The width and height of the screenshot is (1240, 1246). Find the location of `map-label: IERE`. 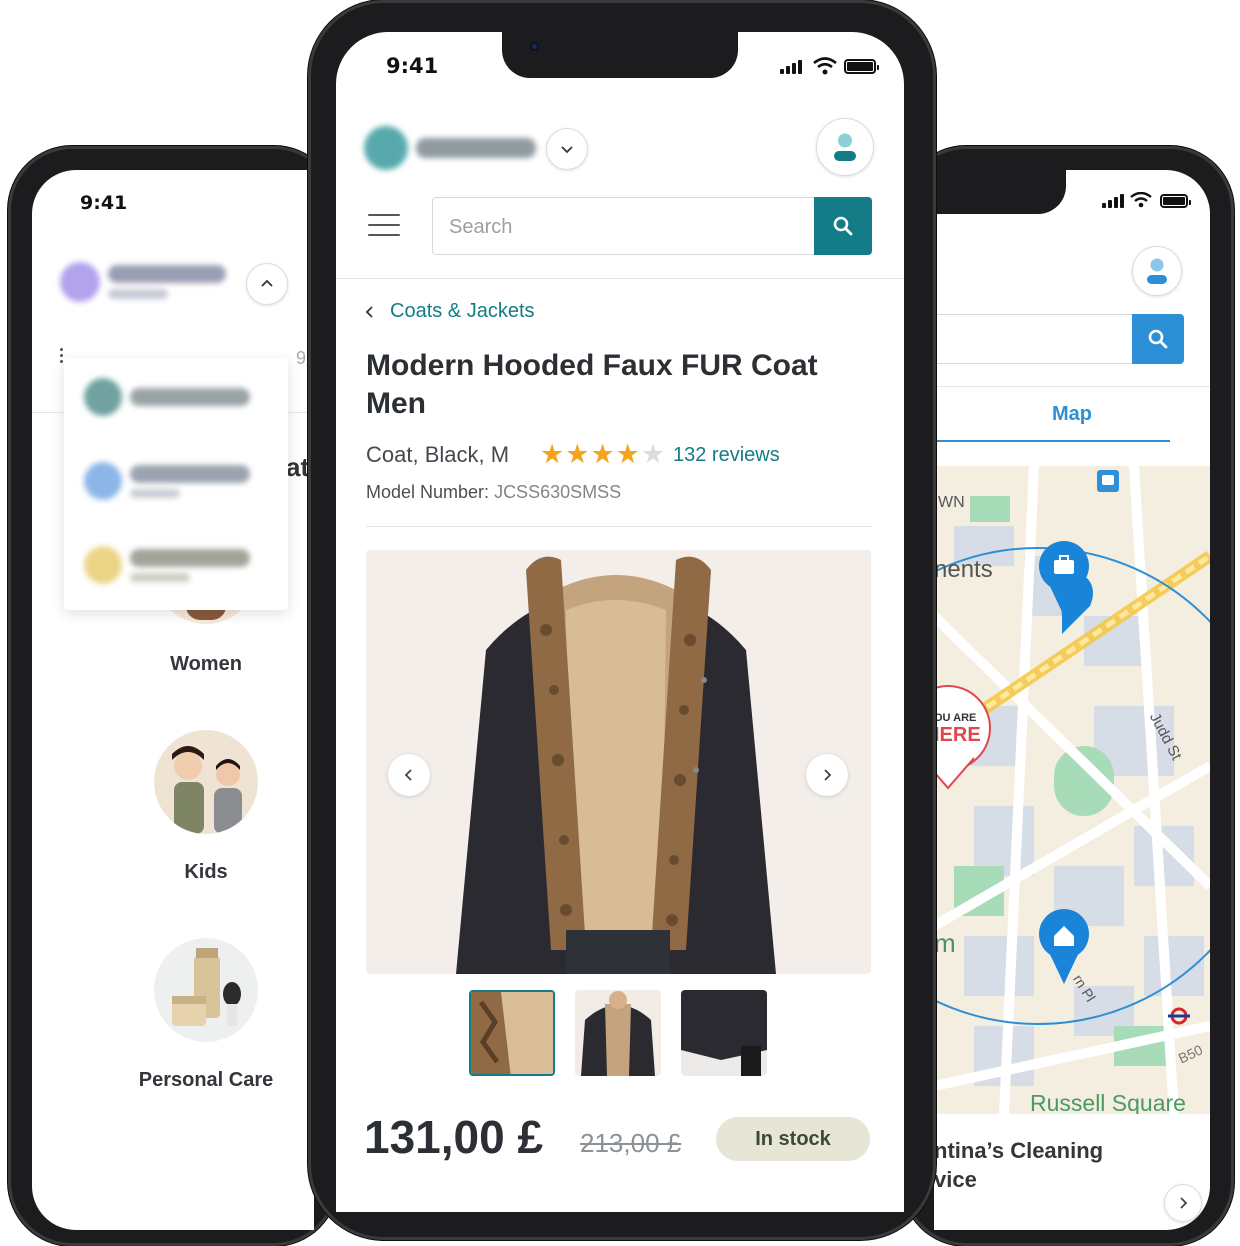

map-label: IERE is located at coordinates (957, 735).